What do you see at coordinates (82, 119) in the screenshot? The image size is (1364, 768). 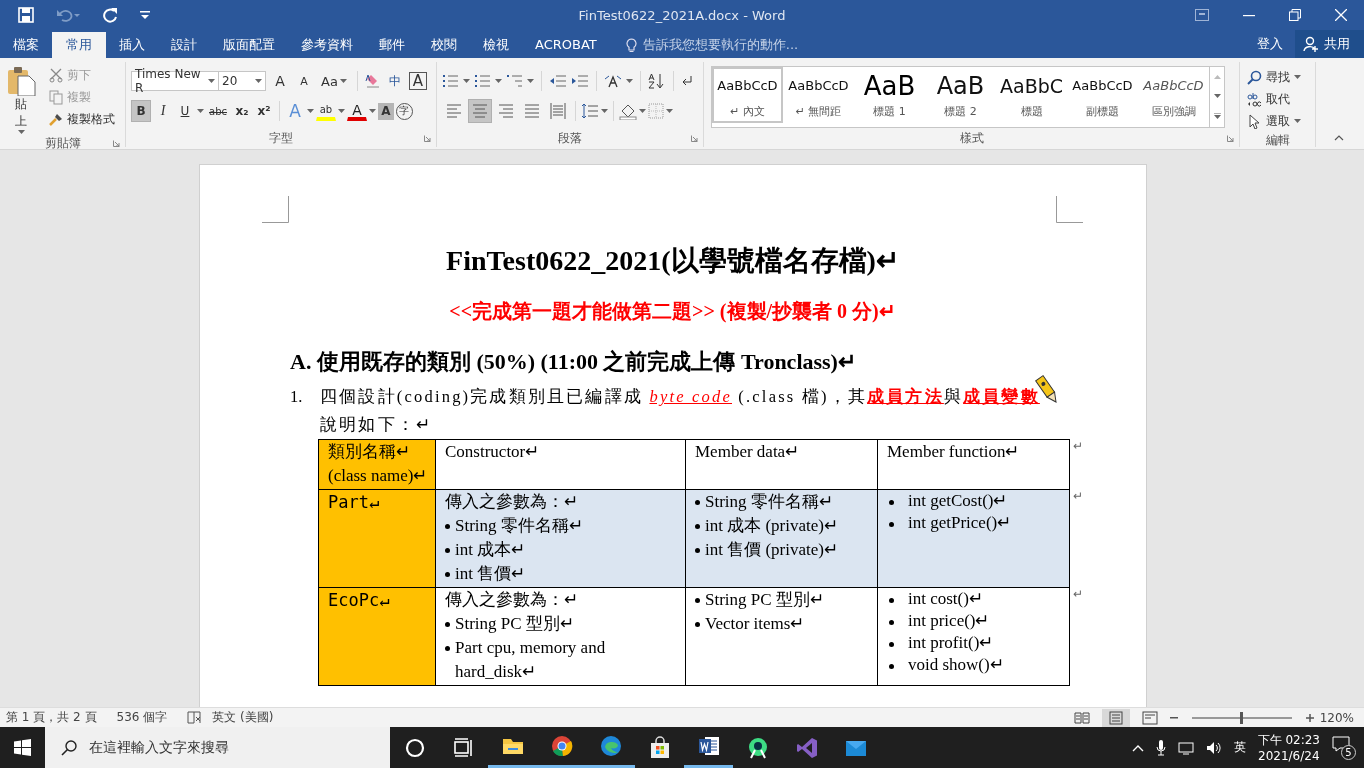 I see `clipboard-tool: 複製格式` at bounding box center [82, 119].